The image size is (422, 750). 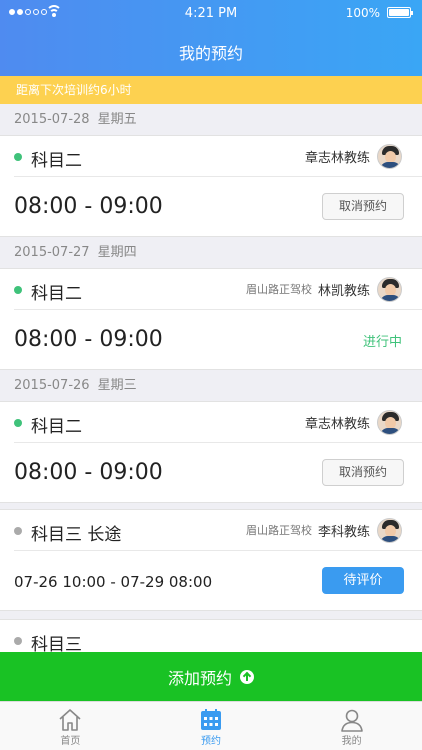 What do you see at coordinates (400, 12) in the screenshot?
I see `battery-icon` at bounding box center [400, 12].